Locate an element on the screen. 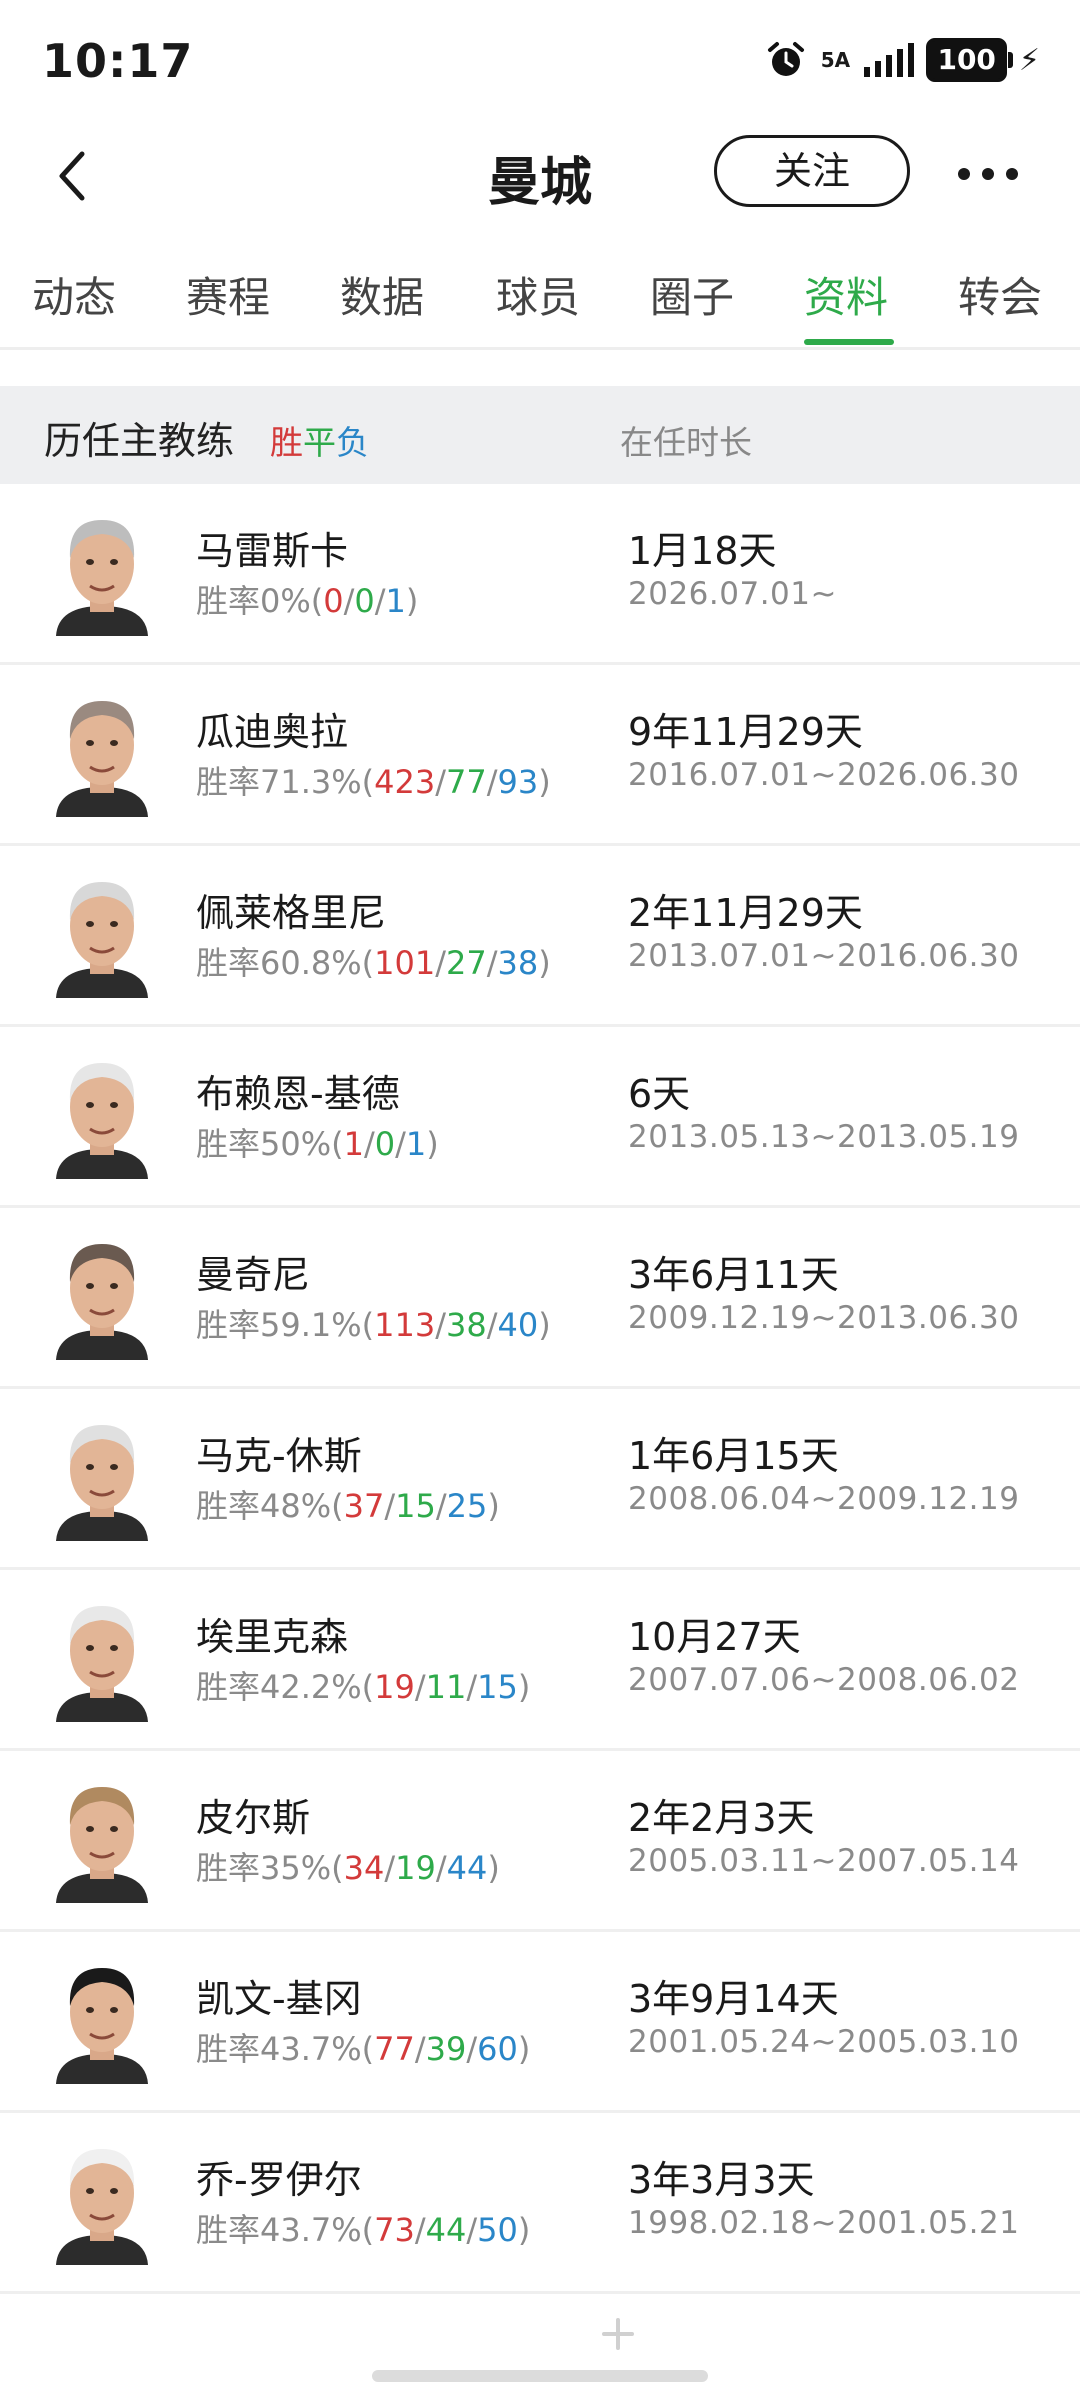 The width and height of the screenshot is (1080, 2406). losses-count: 15 is located at coordinates (497, 1687).